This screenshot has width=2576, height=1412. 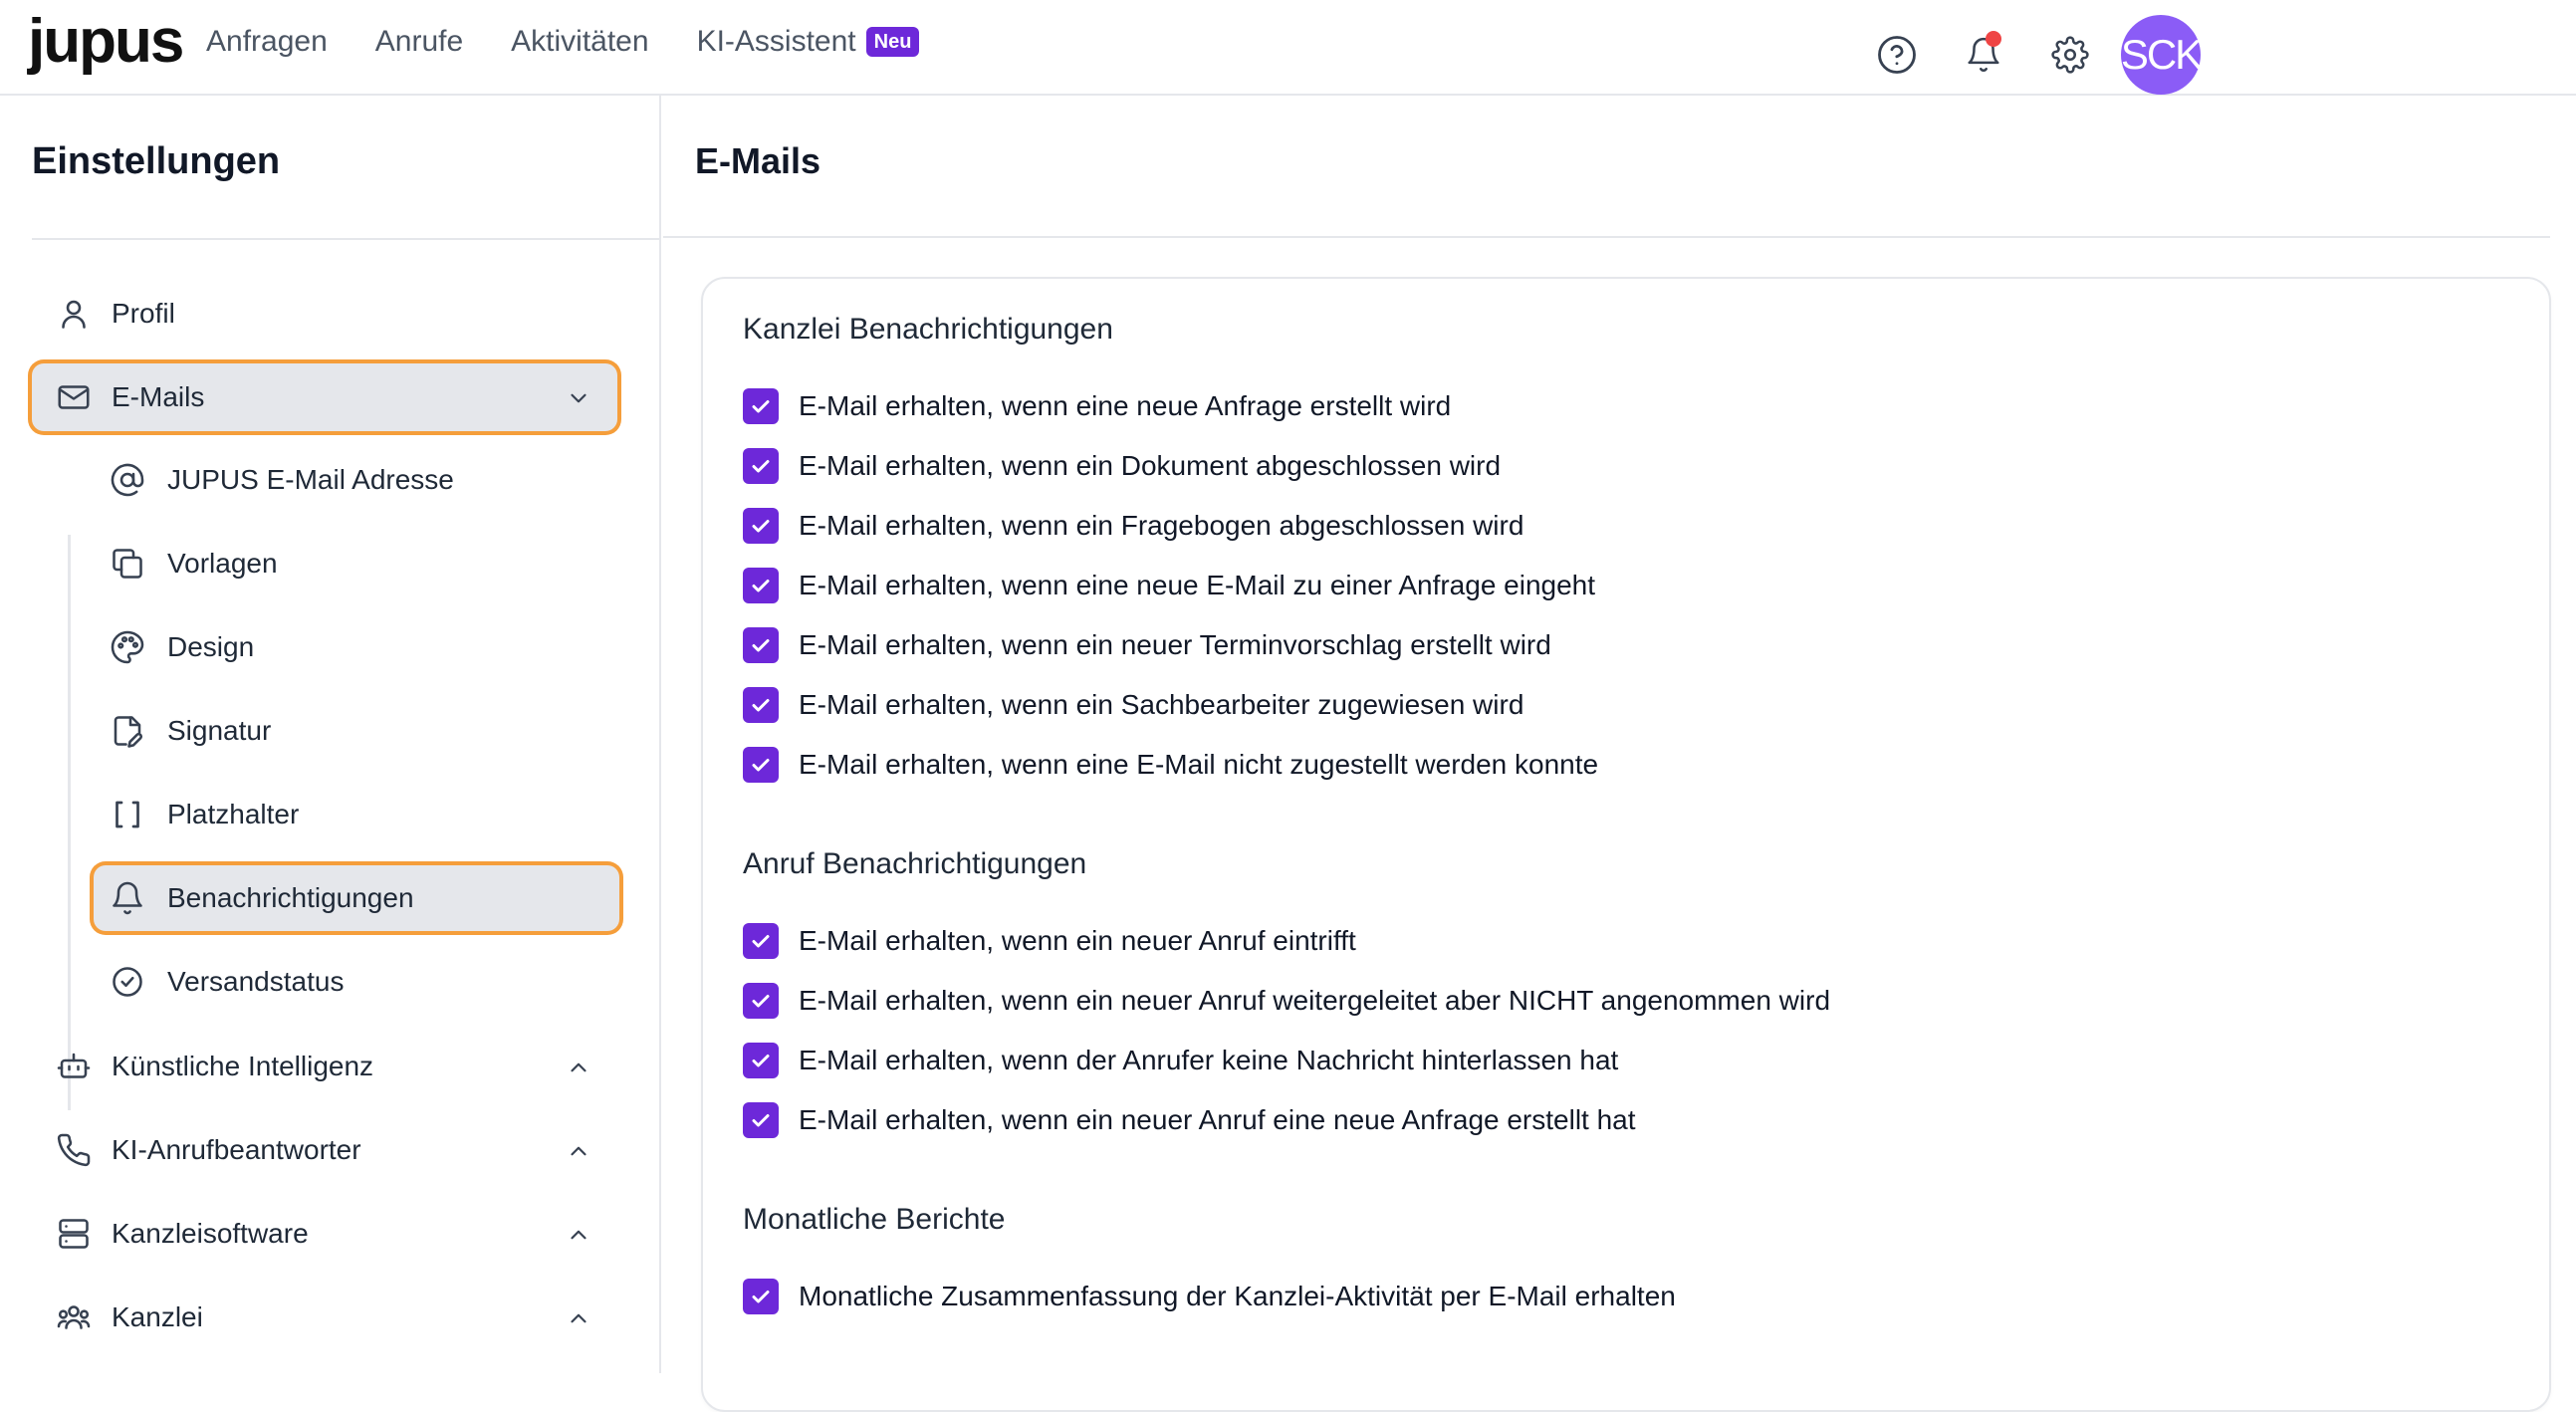 I want to click on sidebar-subitem-jupus-email-adresse: JUPUS E-Mail Adresse, so click(x=356, y=480).